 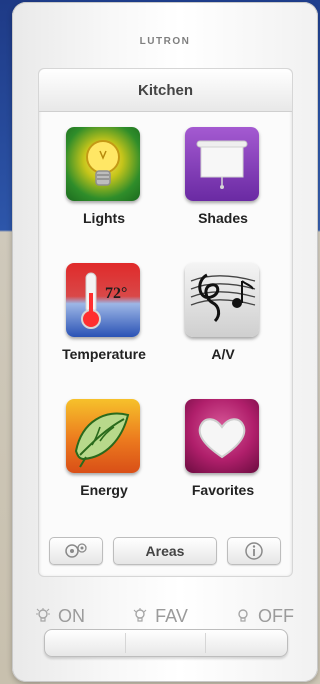 I want to click on tile-favorites-label: Favorites, so click(x=223, y=490).